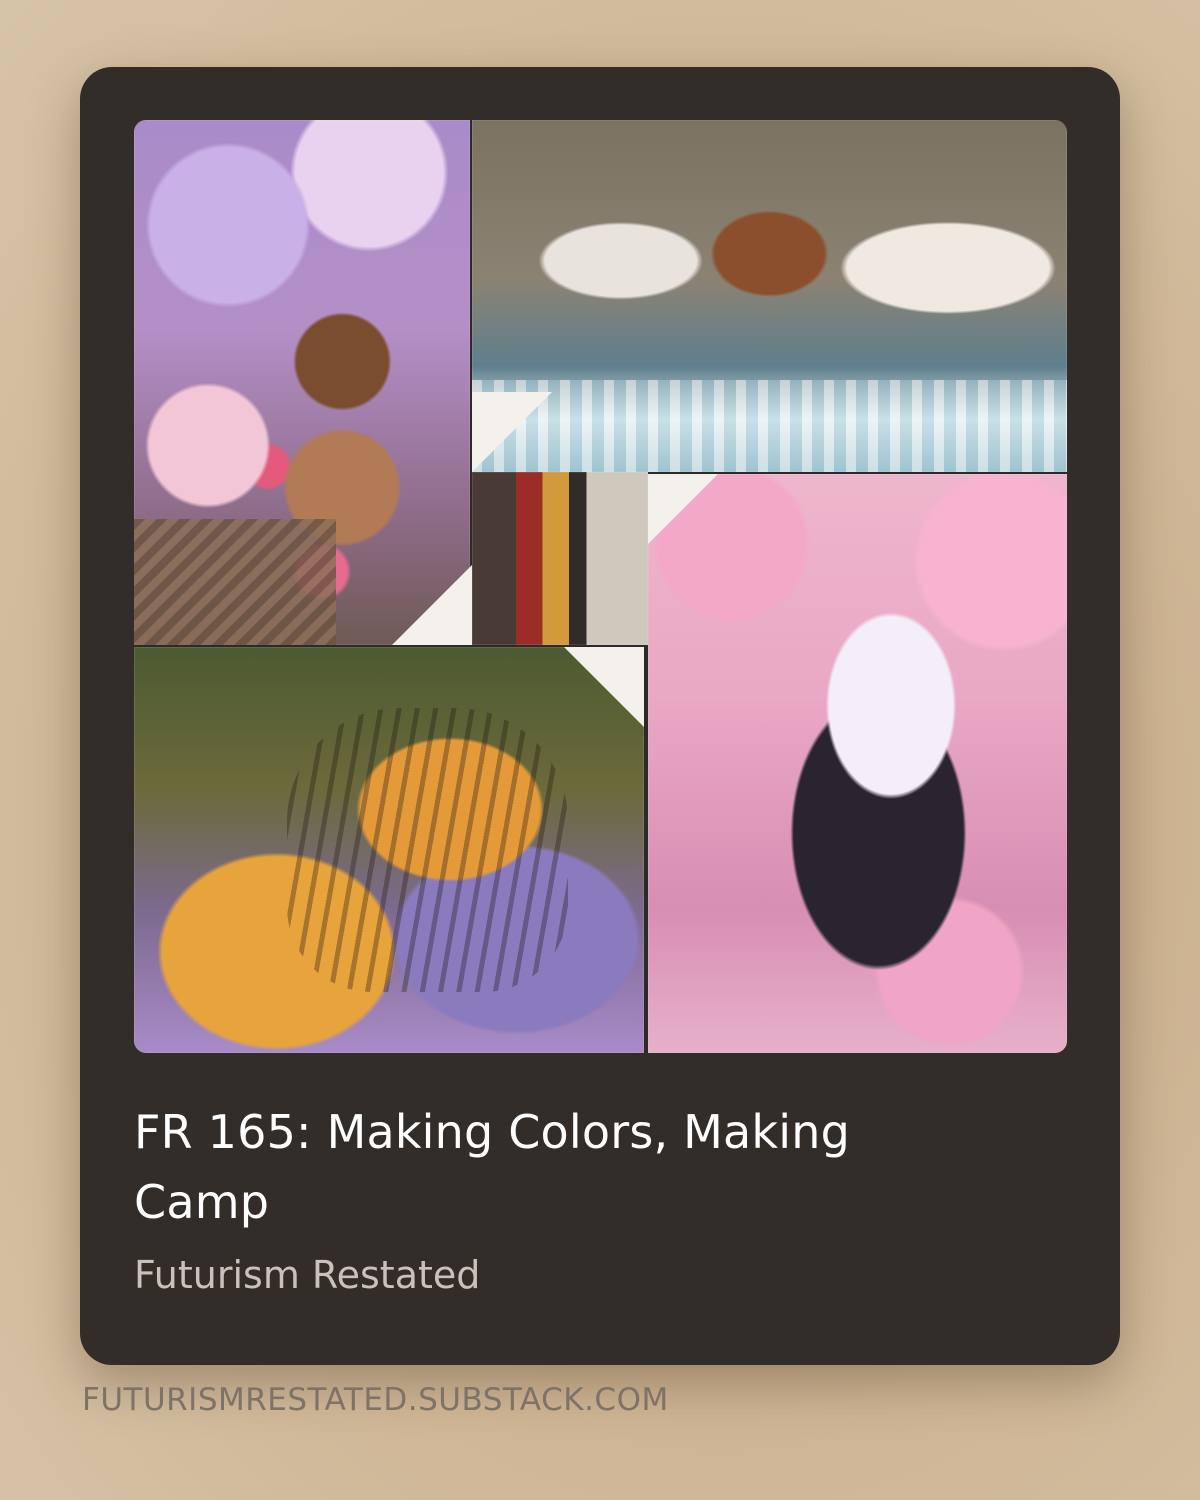  Describe the element at coordinates (564, 1167) in the screenshot. I see `post-title: FR 165: Making Colors, Making Camp` at that location.